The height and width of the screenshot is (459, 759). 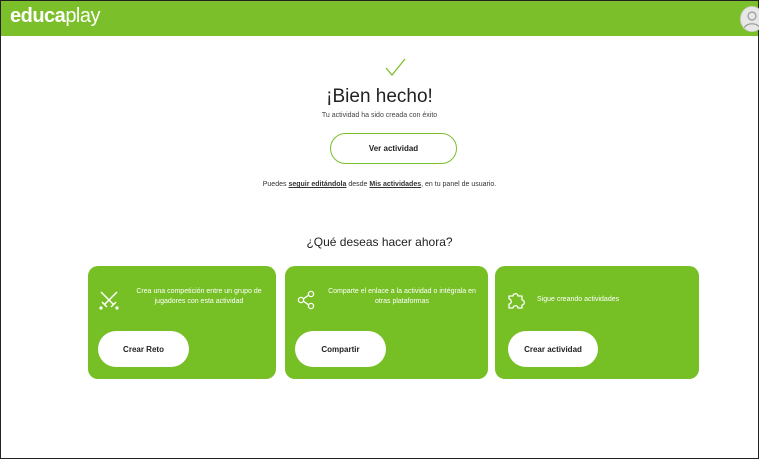 What do you see at coordinates (55, 16) in the screenshot?
I see `educaplay-logo: educaplay` at bounding box center [55, 16].